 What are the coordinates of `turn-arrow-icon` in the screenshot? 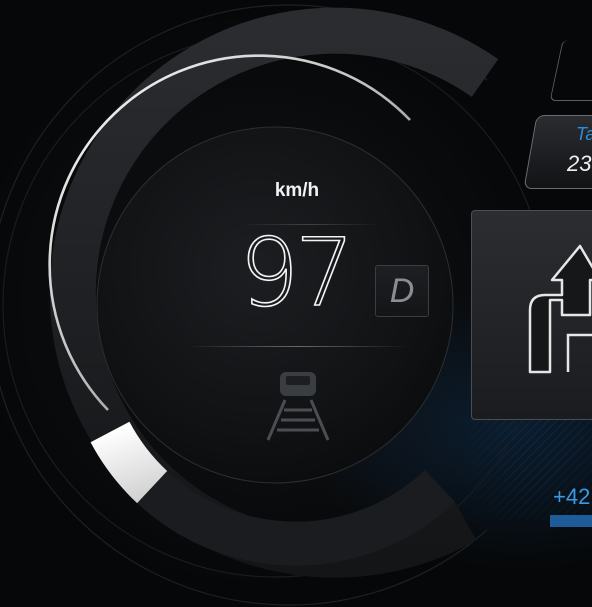 It's located at (560, 309).